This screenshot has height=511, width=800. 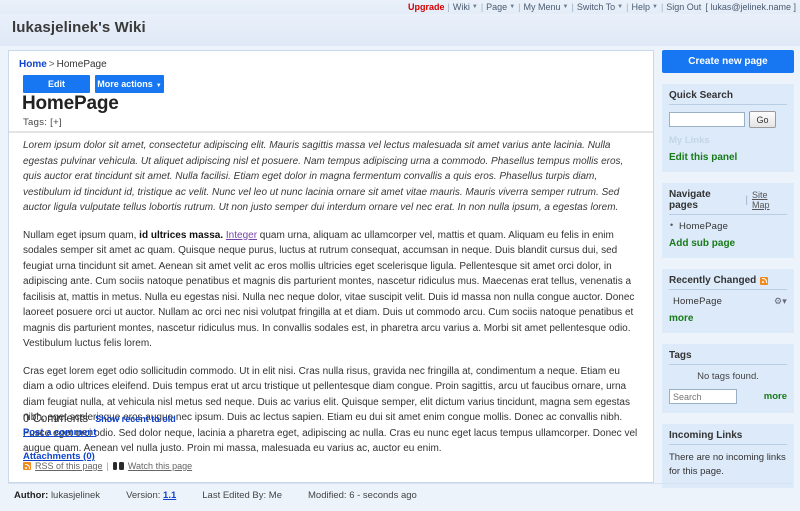 I want to click on rss-of-this-page-link: RSS of this page, so click(x=69, y=466).